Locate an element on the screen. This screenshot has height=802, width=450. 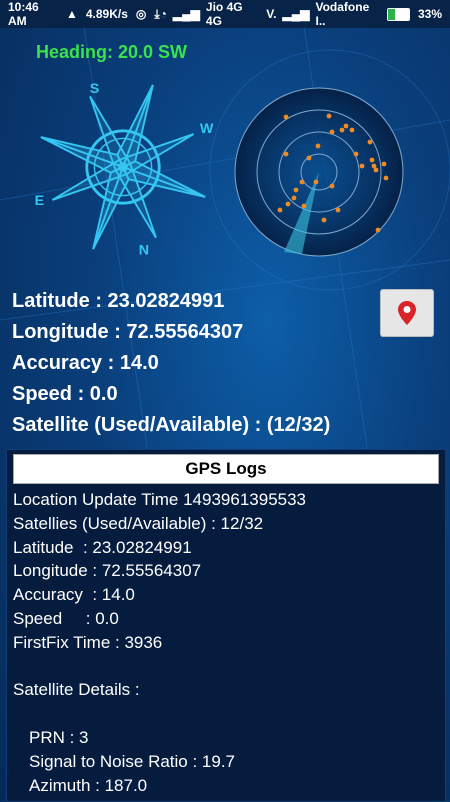
signal-icon: ▂▄▆ is located at coordinates (186, 14).